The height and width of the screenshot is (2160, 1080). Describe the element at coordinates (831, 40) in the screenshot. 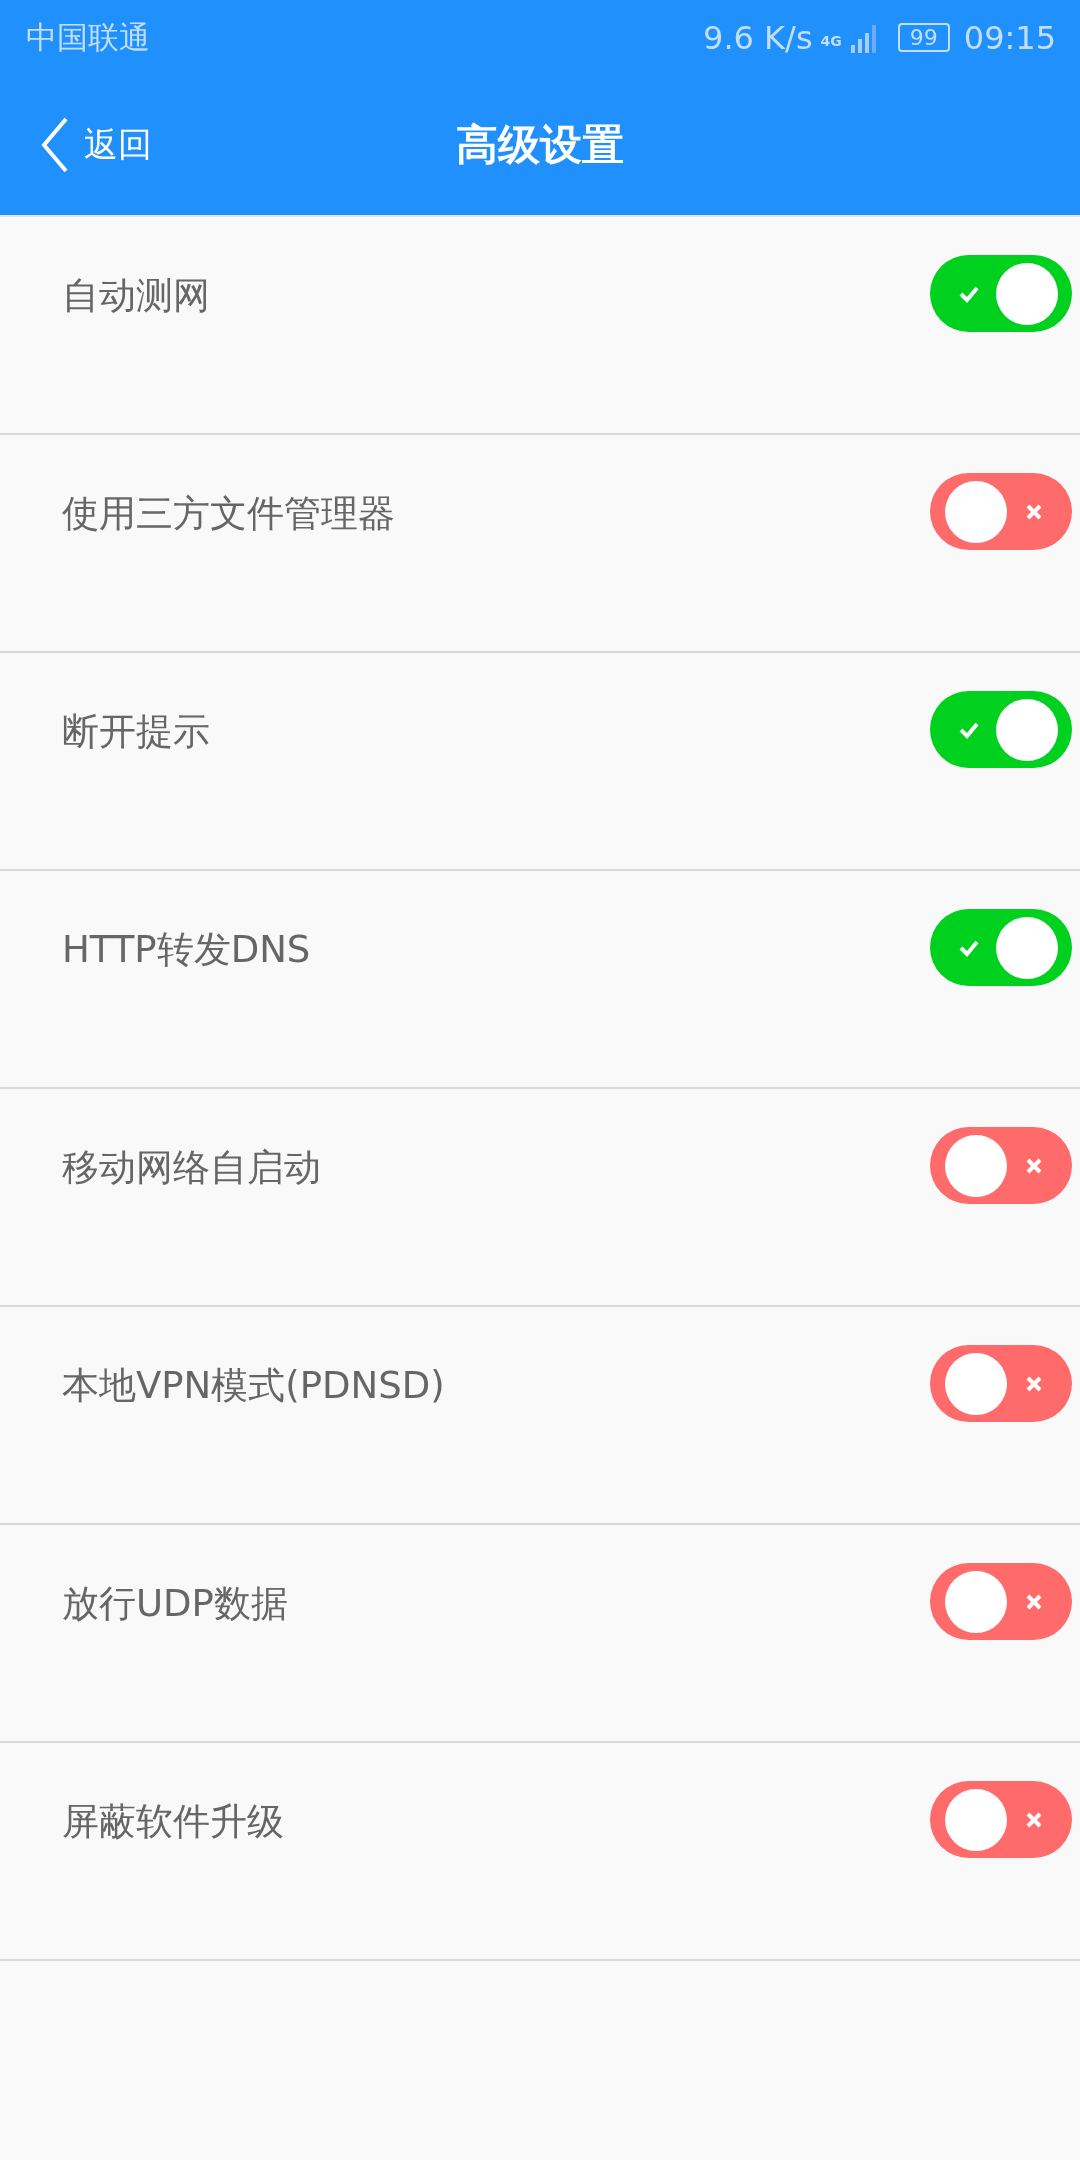

I see `network-type: 4G` at that location.